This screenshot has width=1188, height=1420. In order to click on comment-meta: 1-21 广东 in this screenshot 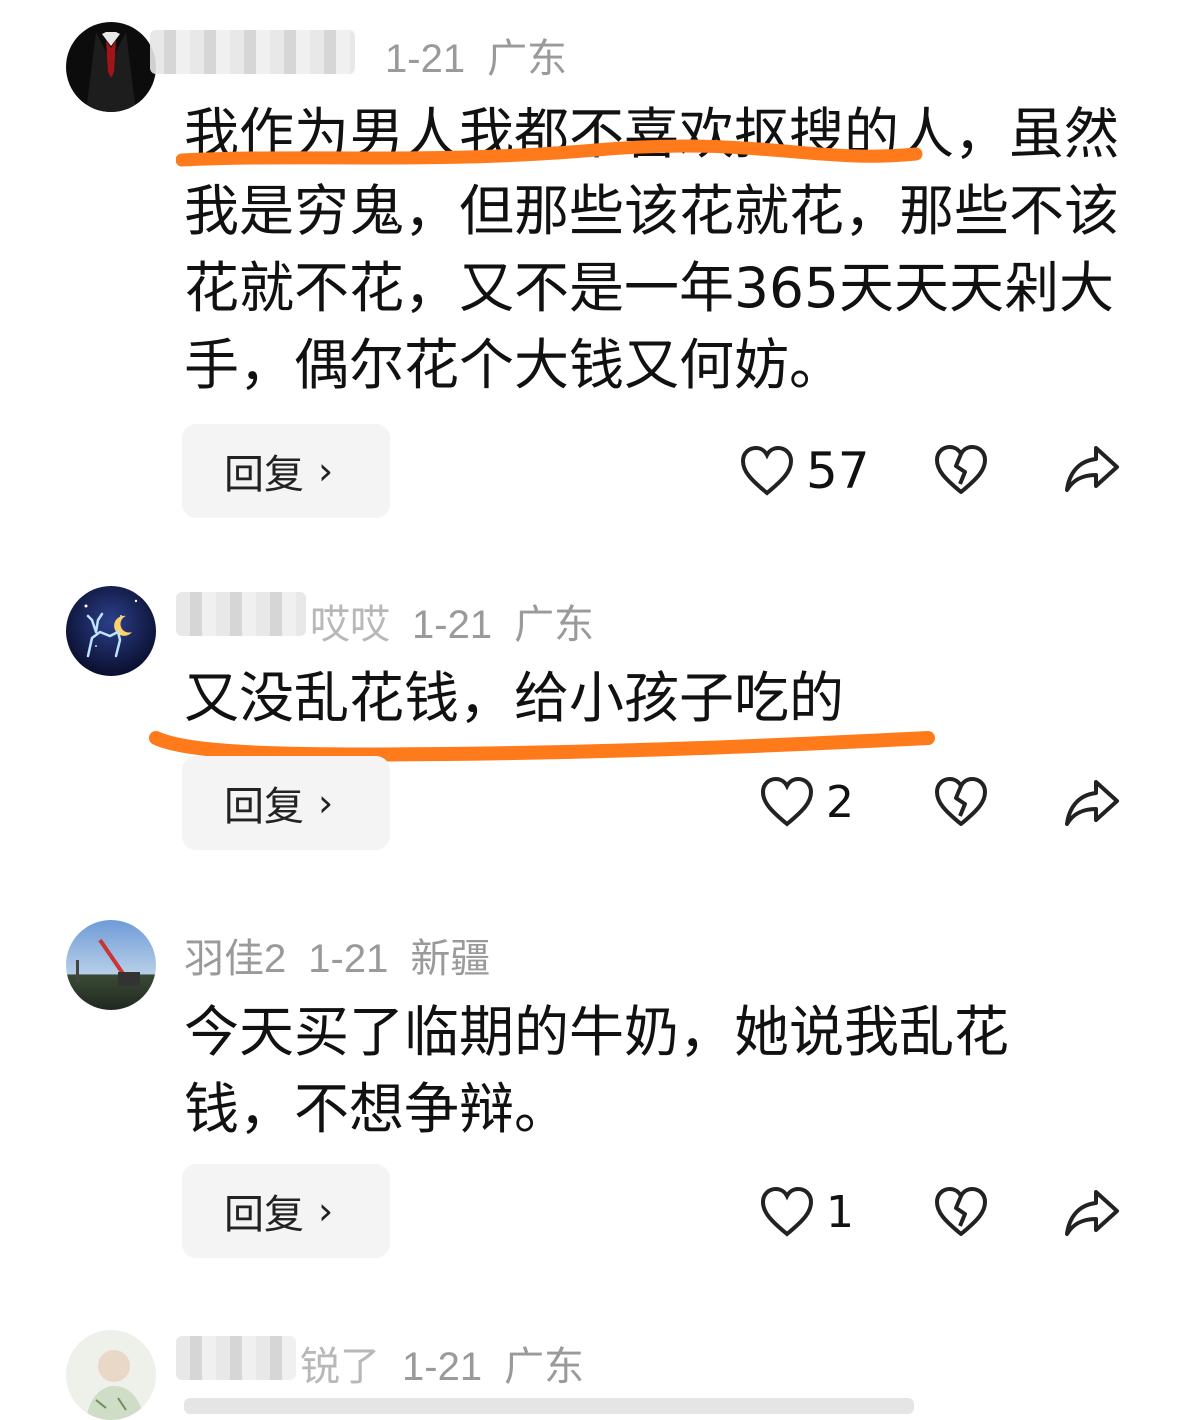, I will do `click(487, 55)`.